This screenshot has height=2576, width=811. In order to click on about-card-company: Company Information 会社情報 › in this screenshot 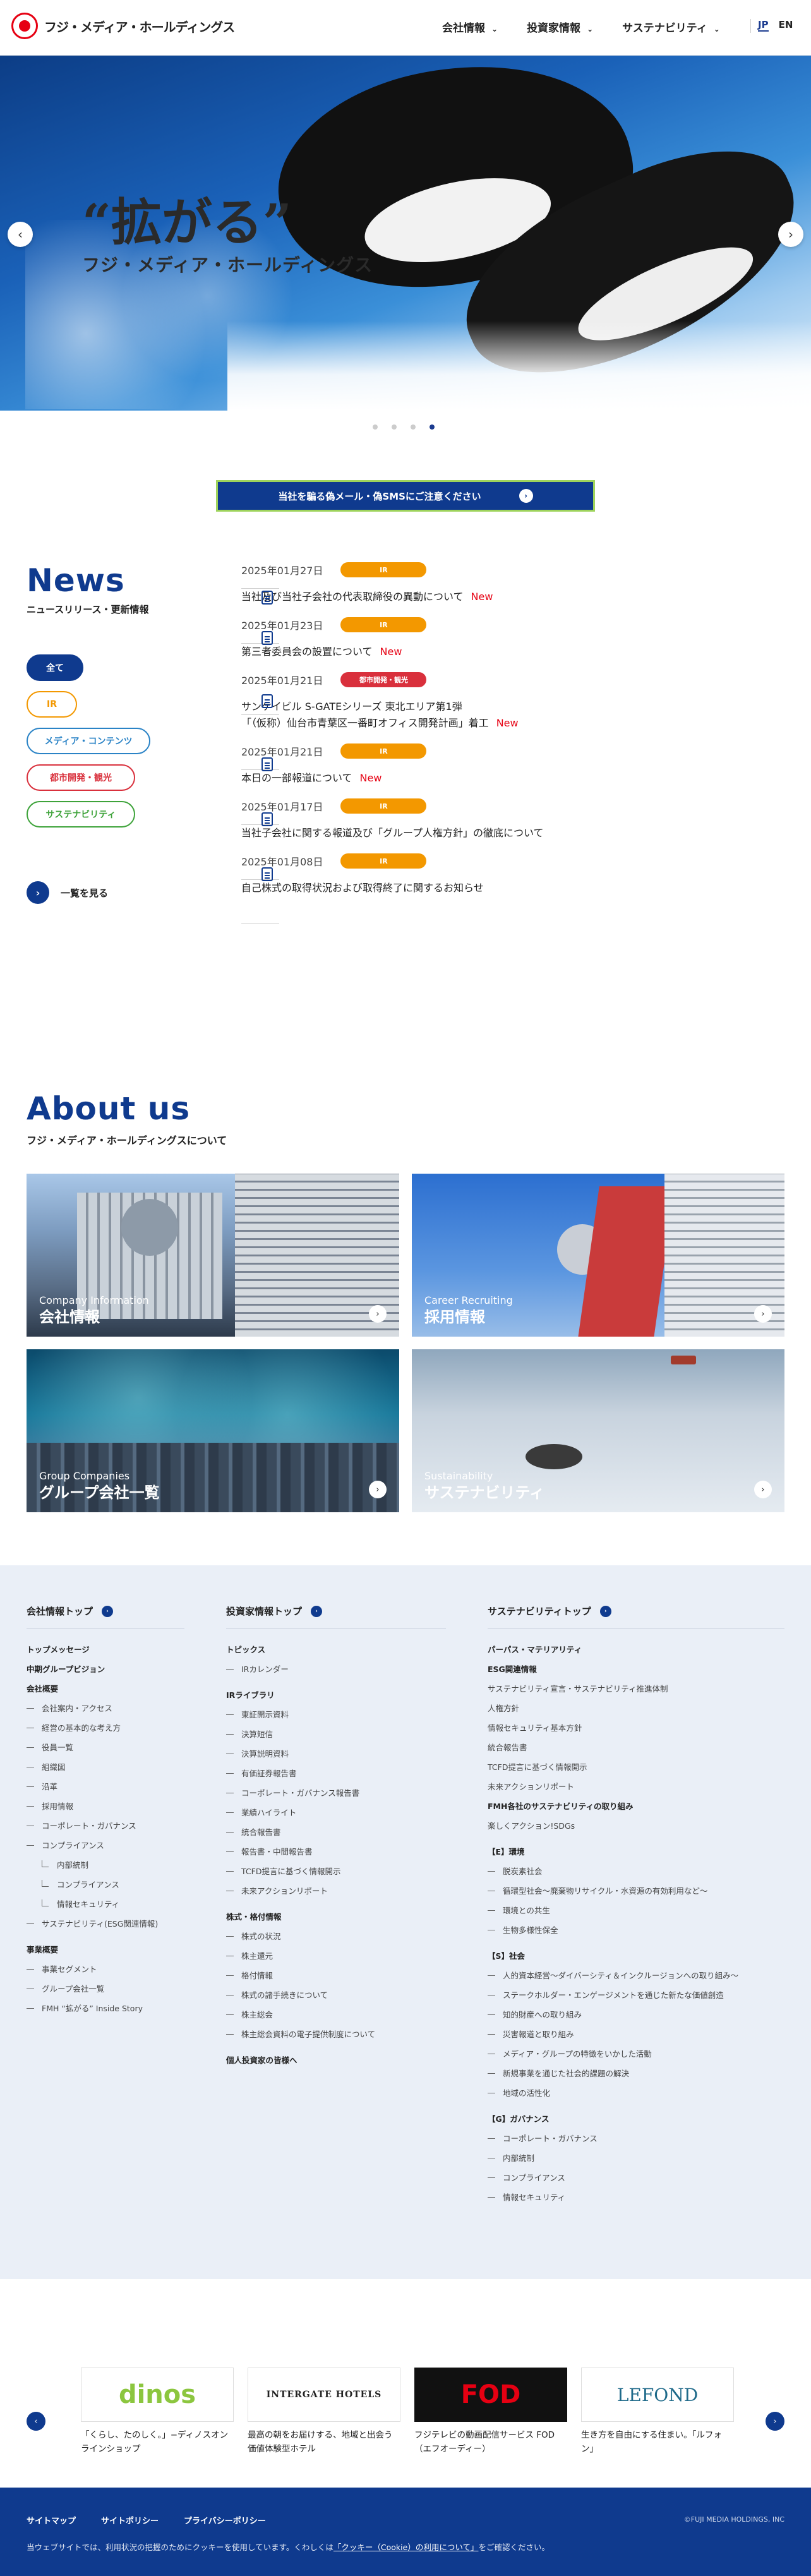, I will do `click(213, 1255)`.